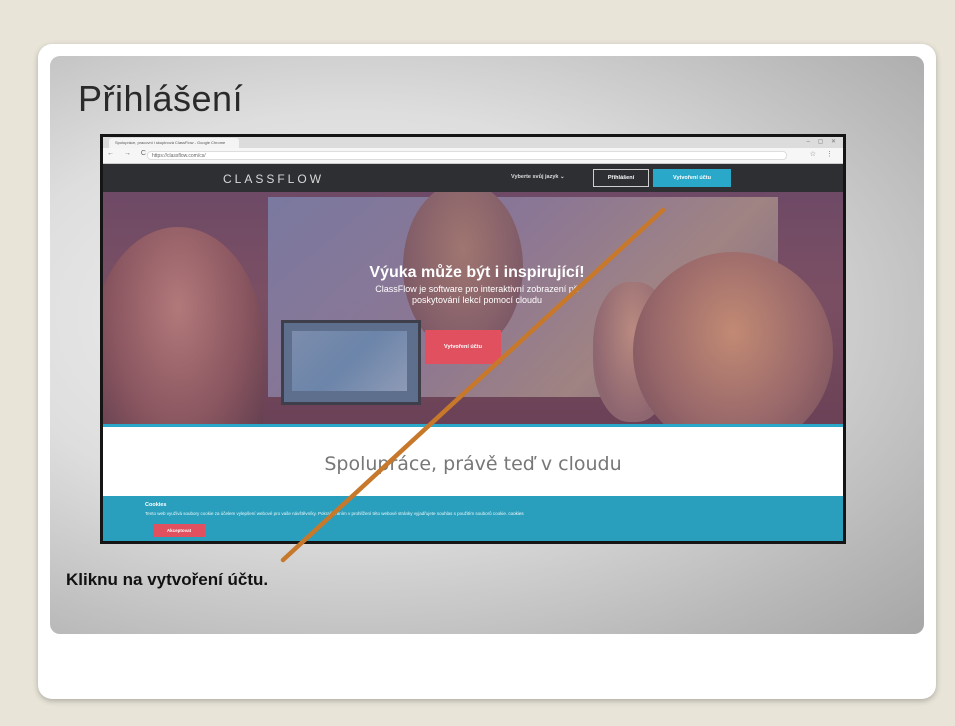 The image size is (955, 726). I want to click on cookie-title: Cookies, so click(156, 505).